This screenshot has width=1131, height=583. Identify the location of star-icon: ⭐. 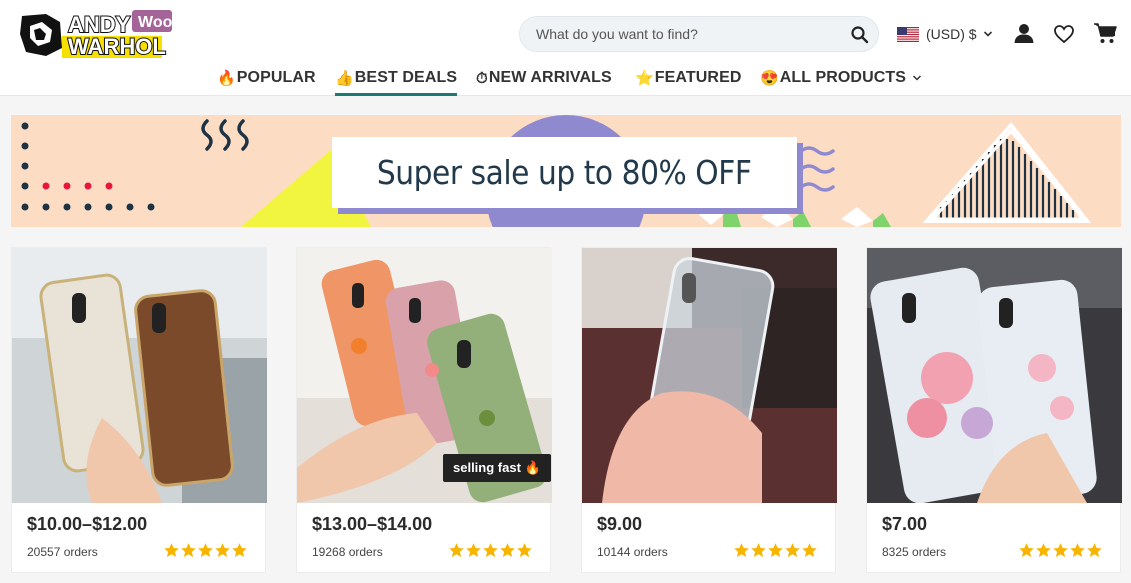
(644, 78).